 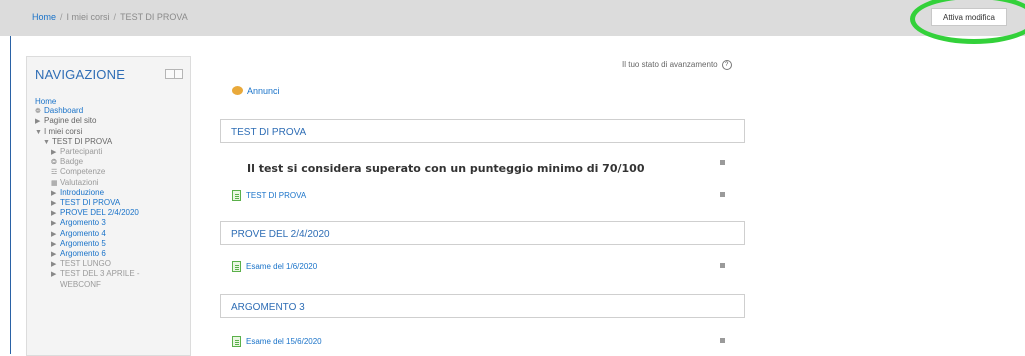 I want to click on activity-link: TEST DI PROVA, so click(x=269, y=195).